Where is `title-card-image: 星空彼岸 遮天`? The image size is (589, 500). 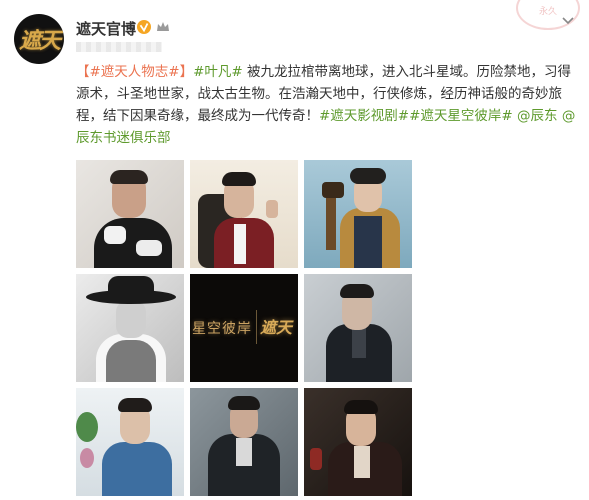 title-card-image: 星空彼岸 遮天 is located at coordinates (244, 328).